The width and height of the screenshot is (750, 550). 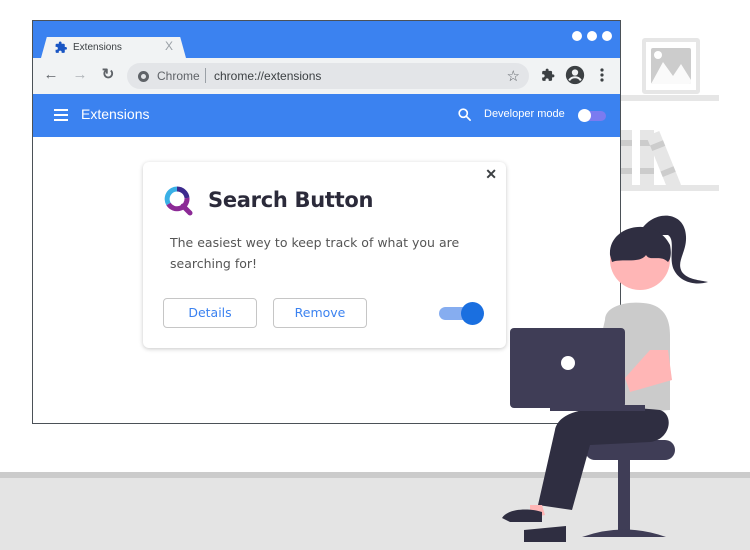 I want to click on back-icon: ←, so click(x=51, y=75).